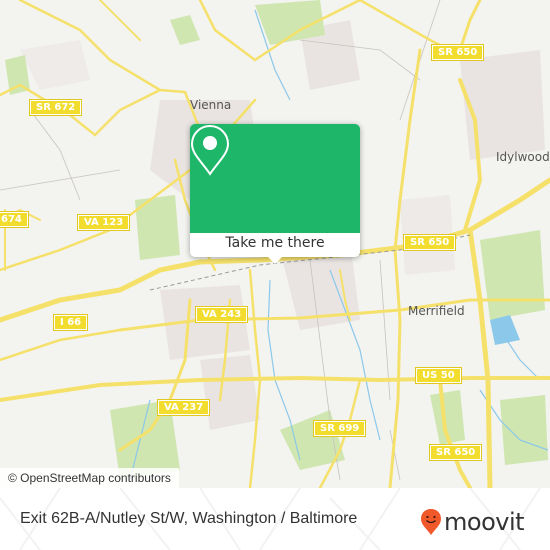 The height and width of the screenshot is (550, 550). I want to click on popup-pointer, so click(275, 260).